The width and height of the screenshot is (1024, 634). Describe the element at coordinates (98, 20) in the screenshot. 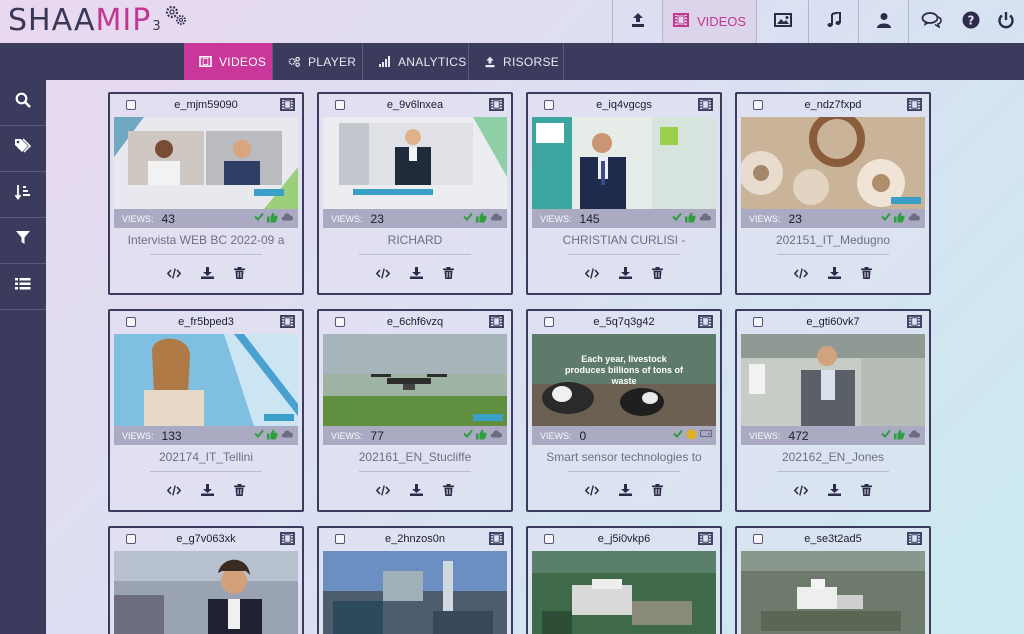

I see `app-logo: SHAA MIP 3` at that location.